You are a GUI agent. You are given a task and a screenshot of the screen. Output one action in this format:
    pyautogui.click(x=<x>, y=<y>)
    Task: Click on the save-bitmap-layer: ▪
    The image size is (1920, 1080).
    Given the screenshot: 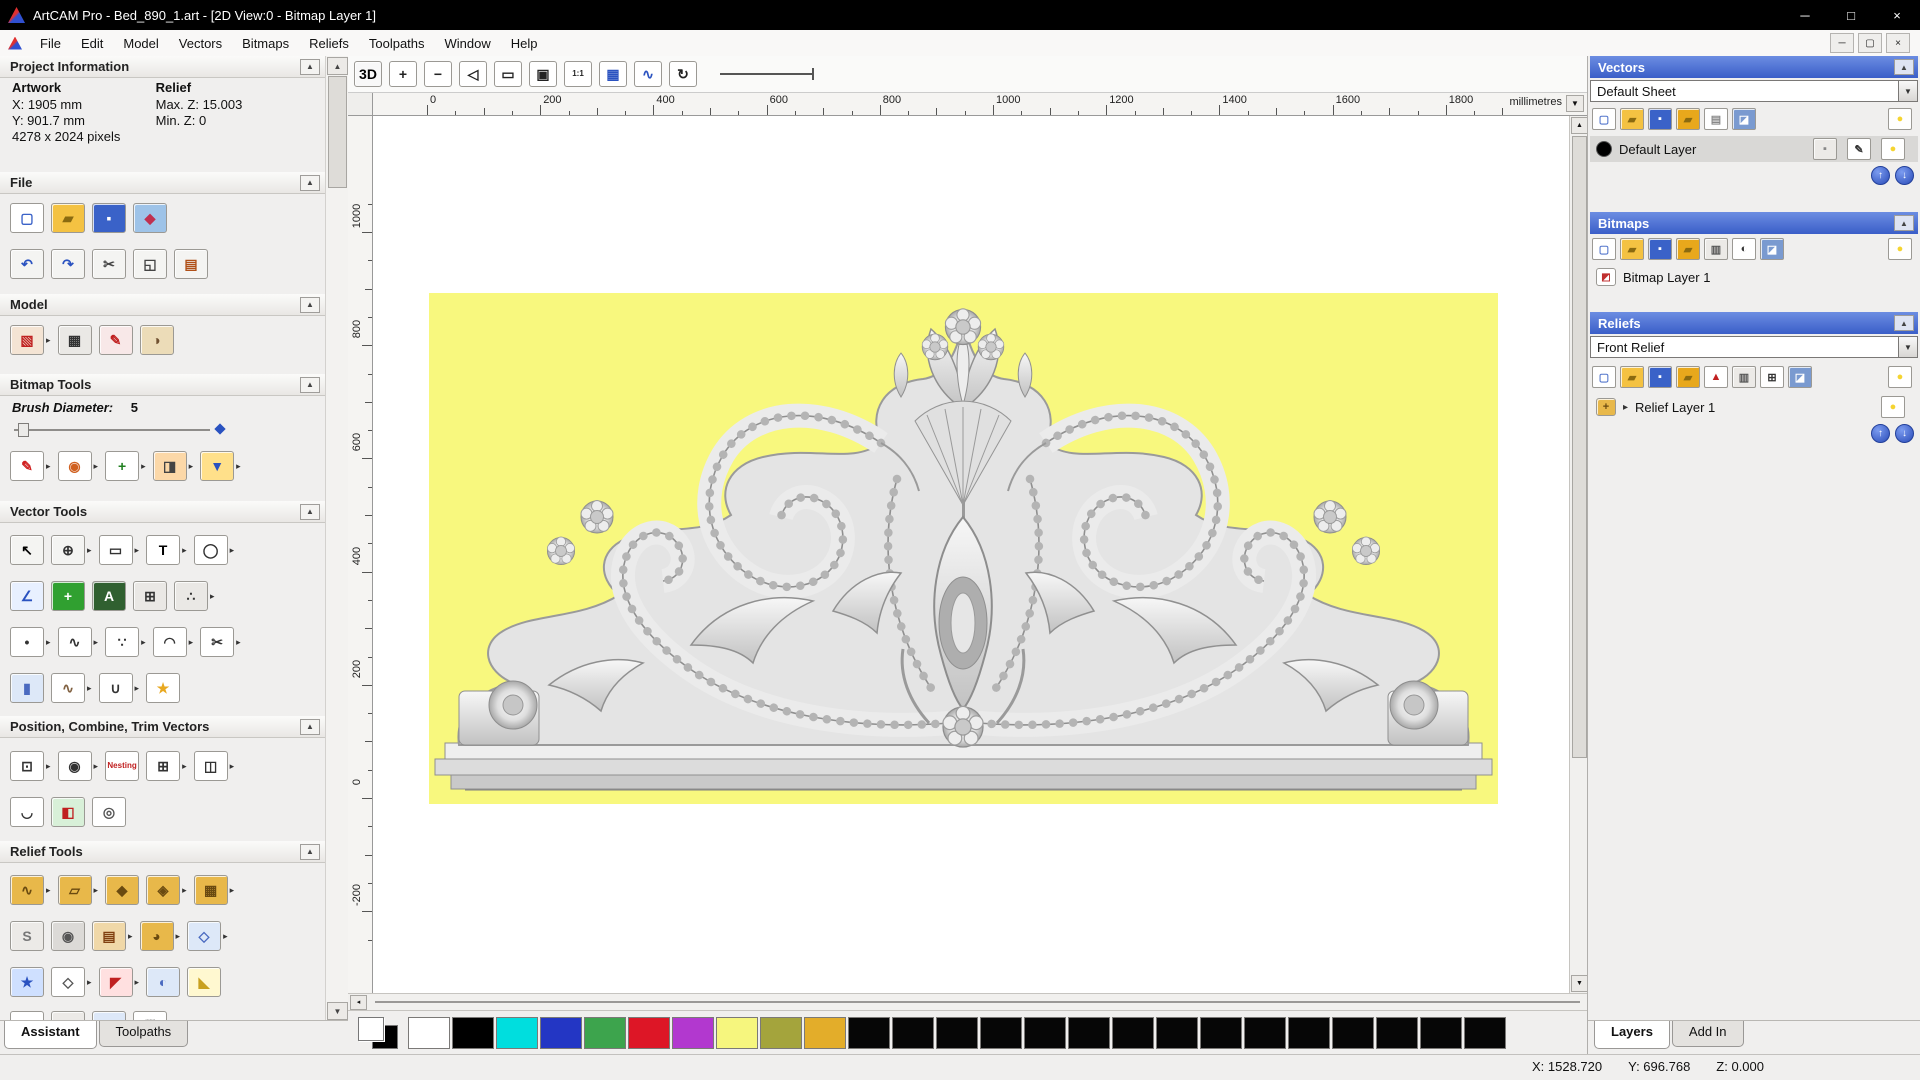 What is the action you would take?
    pyautogui.click(x=1660, y=249)
    